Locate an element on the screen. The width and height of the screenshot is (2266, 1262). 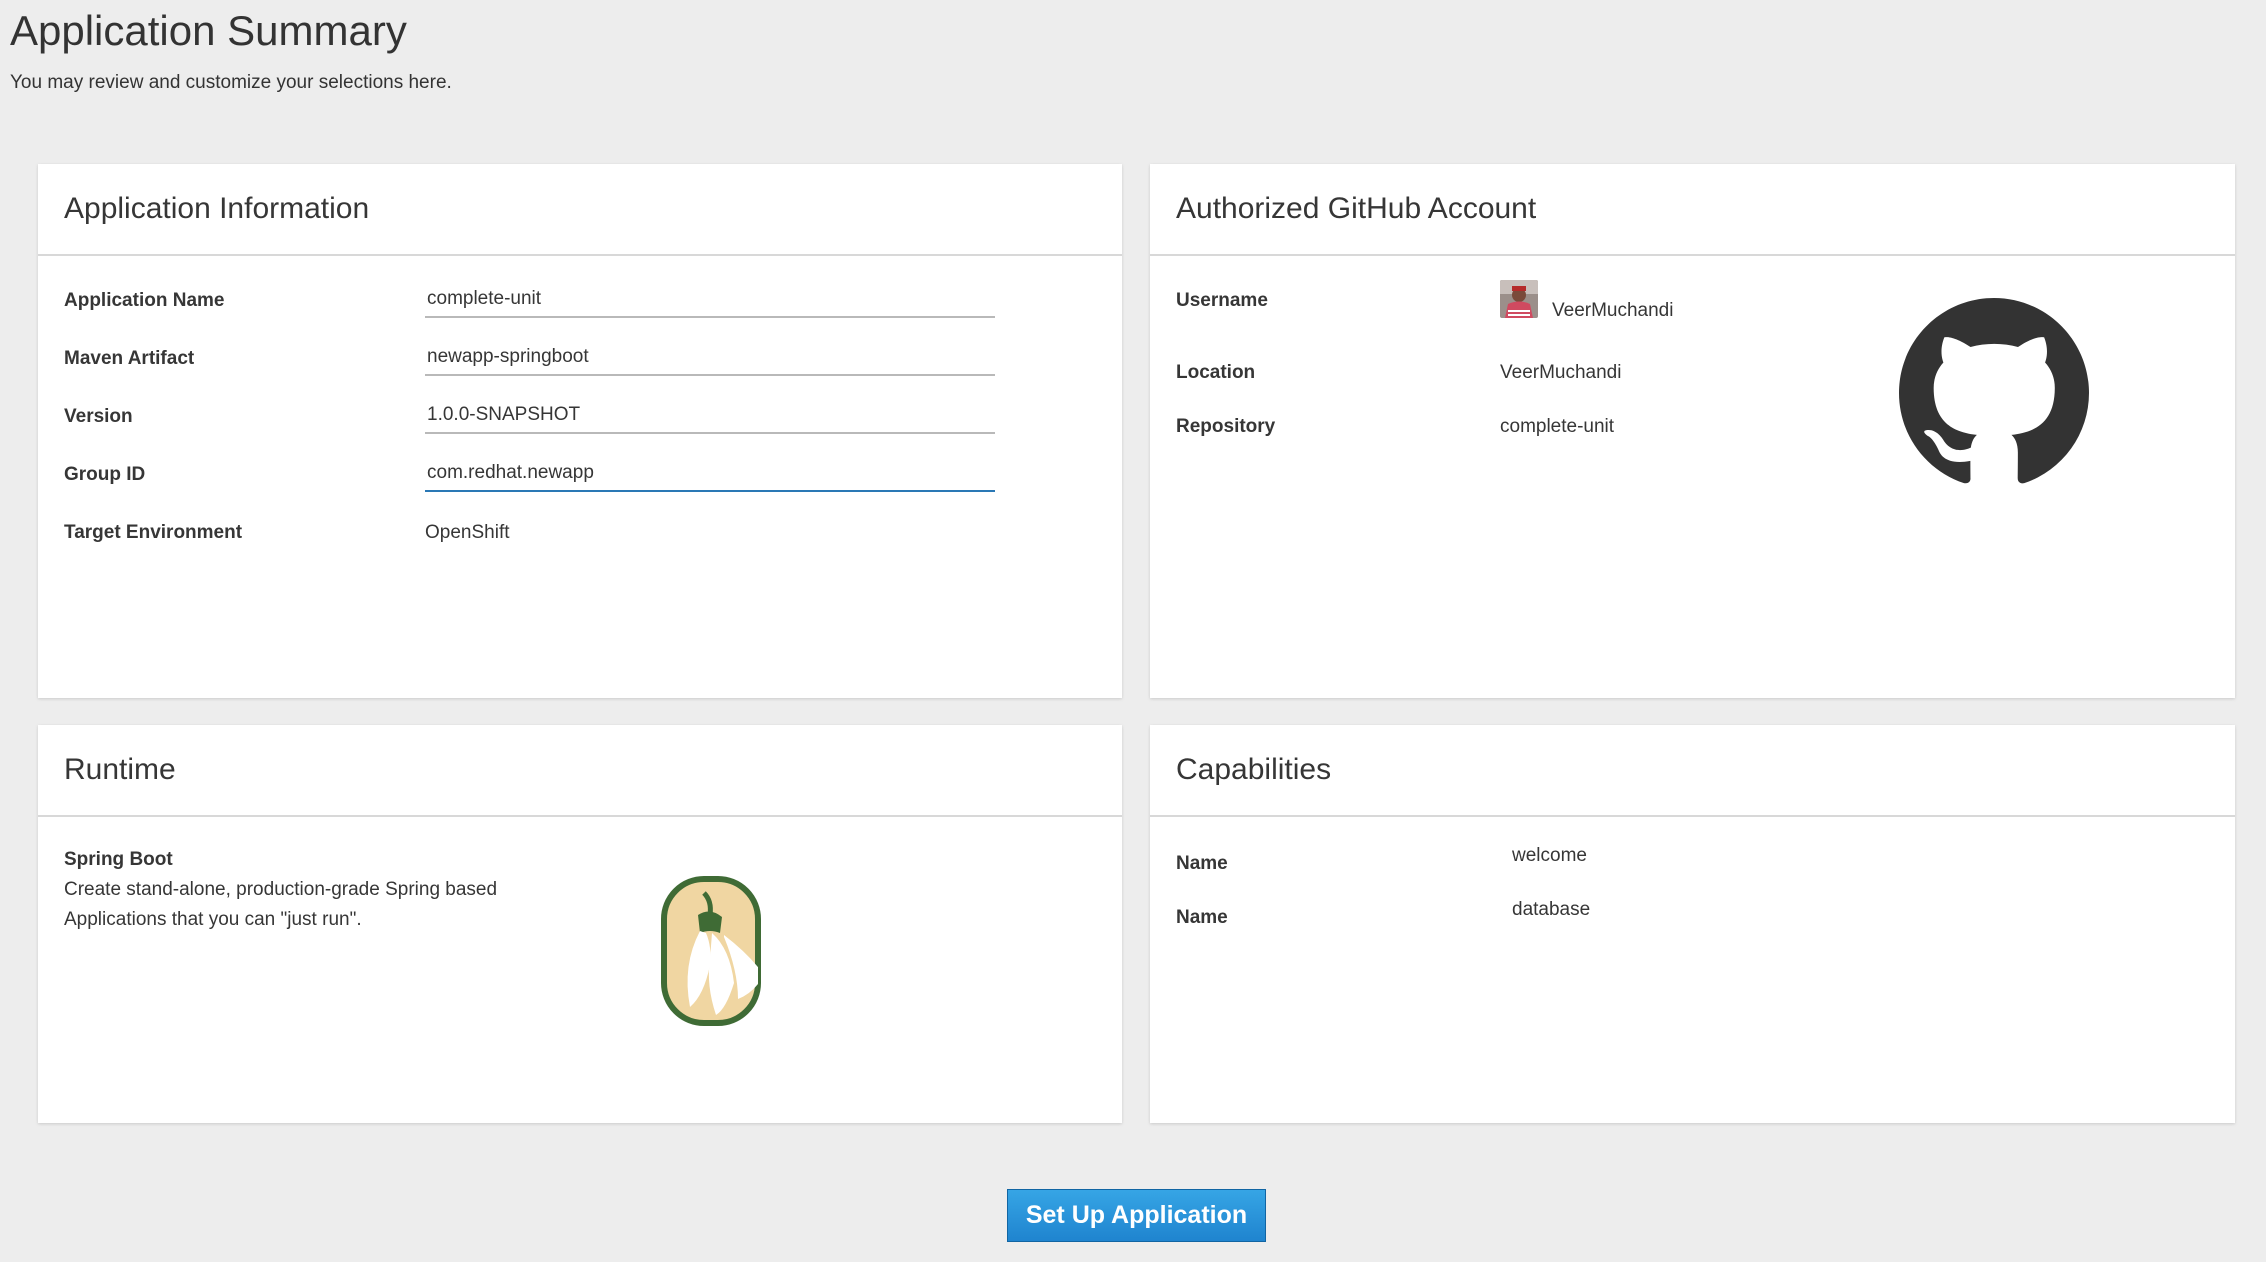
version-input is located at coordinates (710, 416).